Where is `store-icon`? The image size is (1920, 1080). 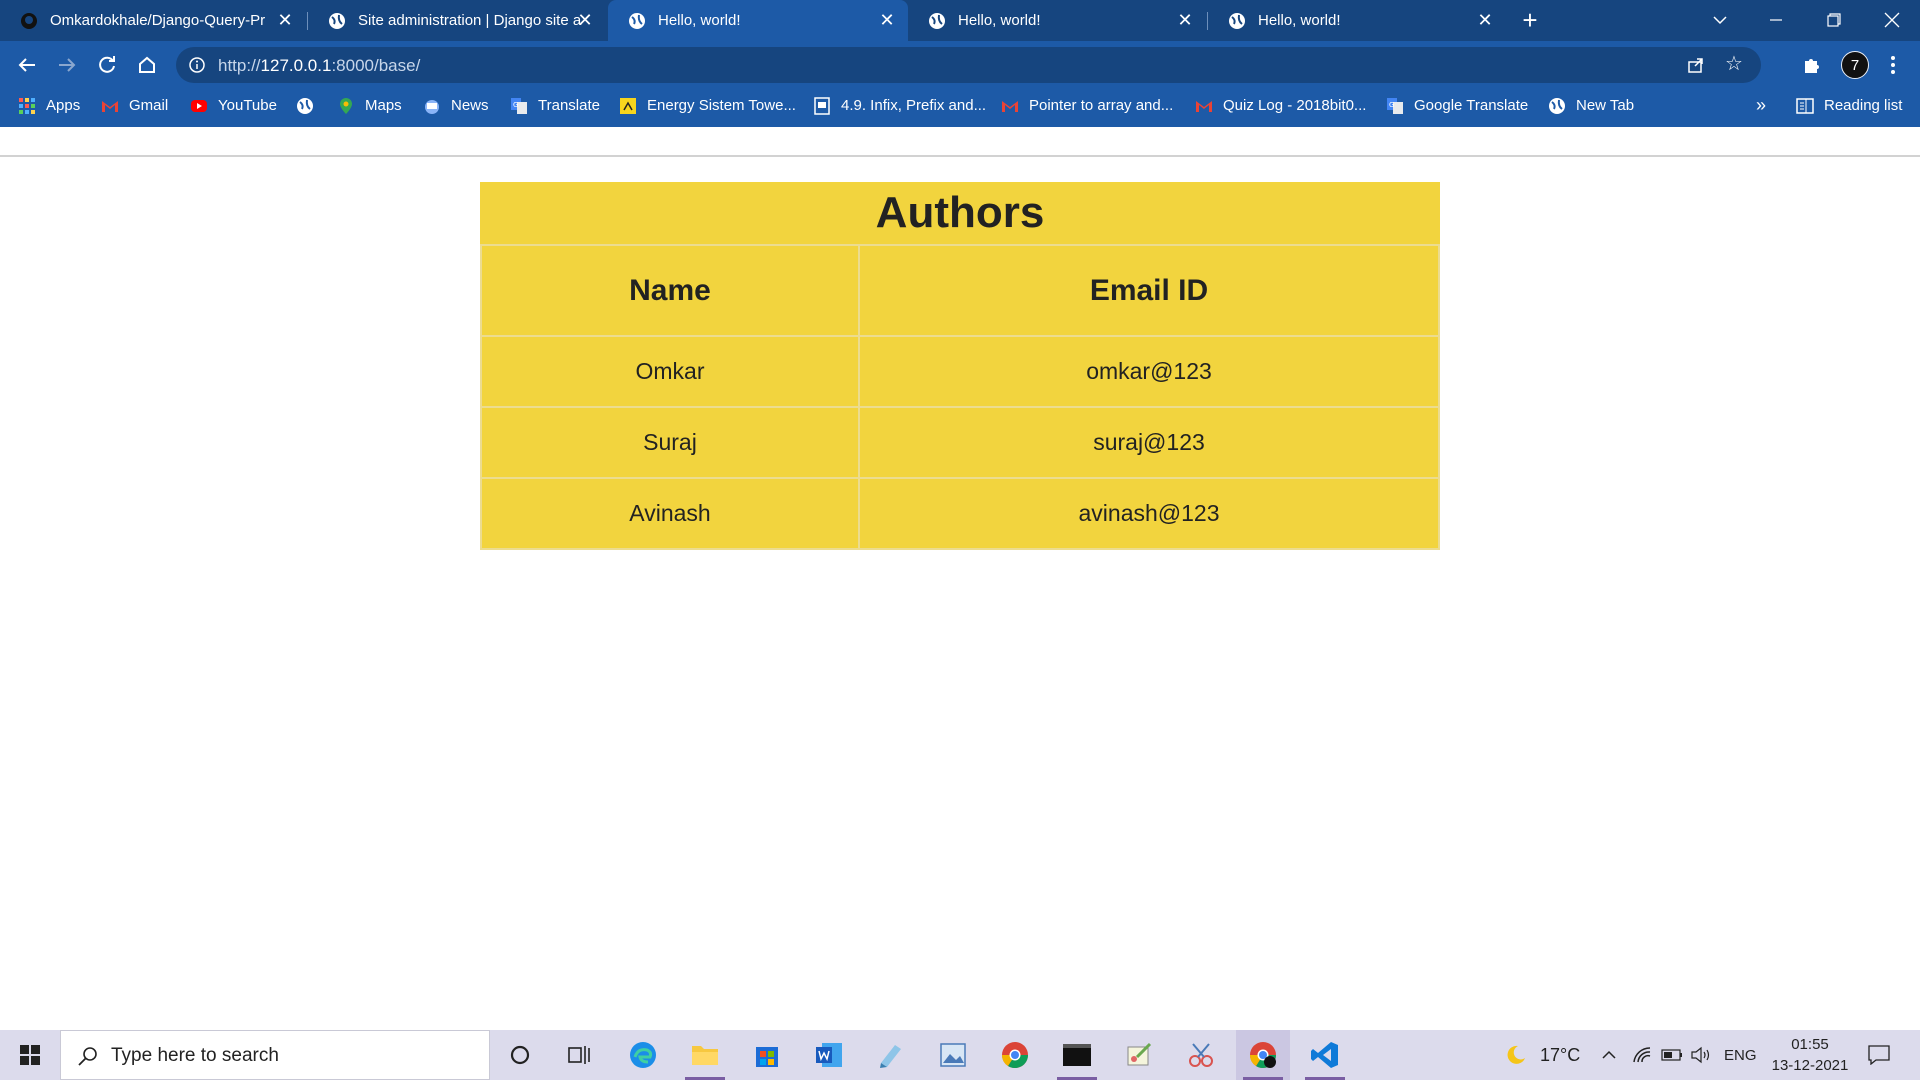
store-icon is located at coordinates (767, 1057).